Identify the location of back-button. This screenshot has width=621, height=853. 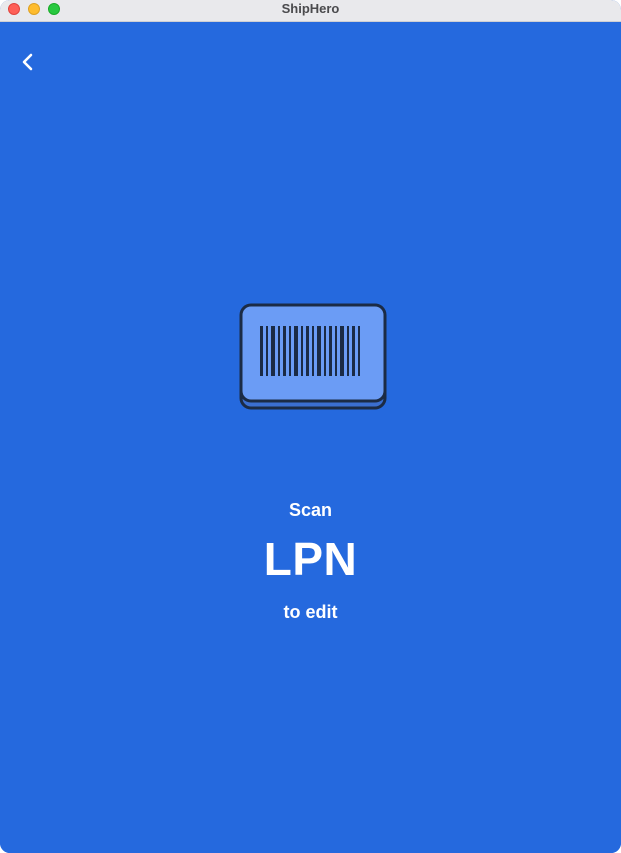
(28, 62).